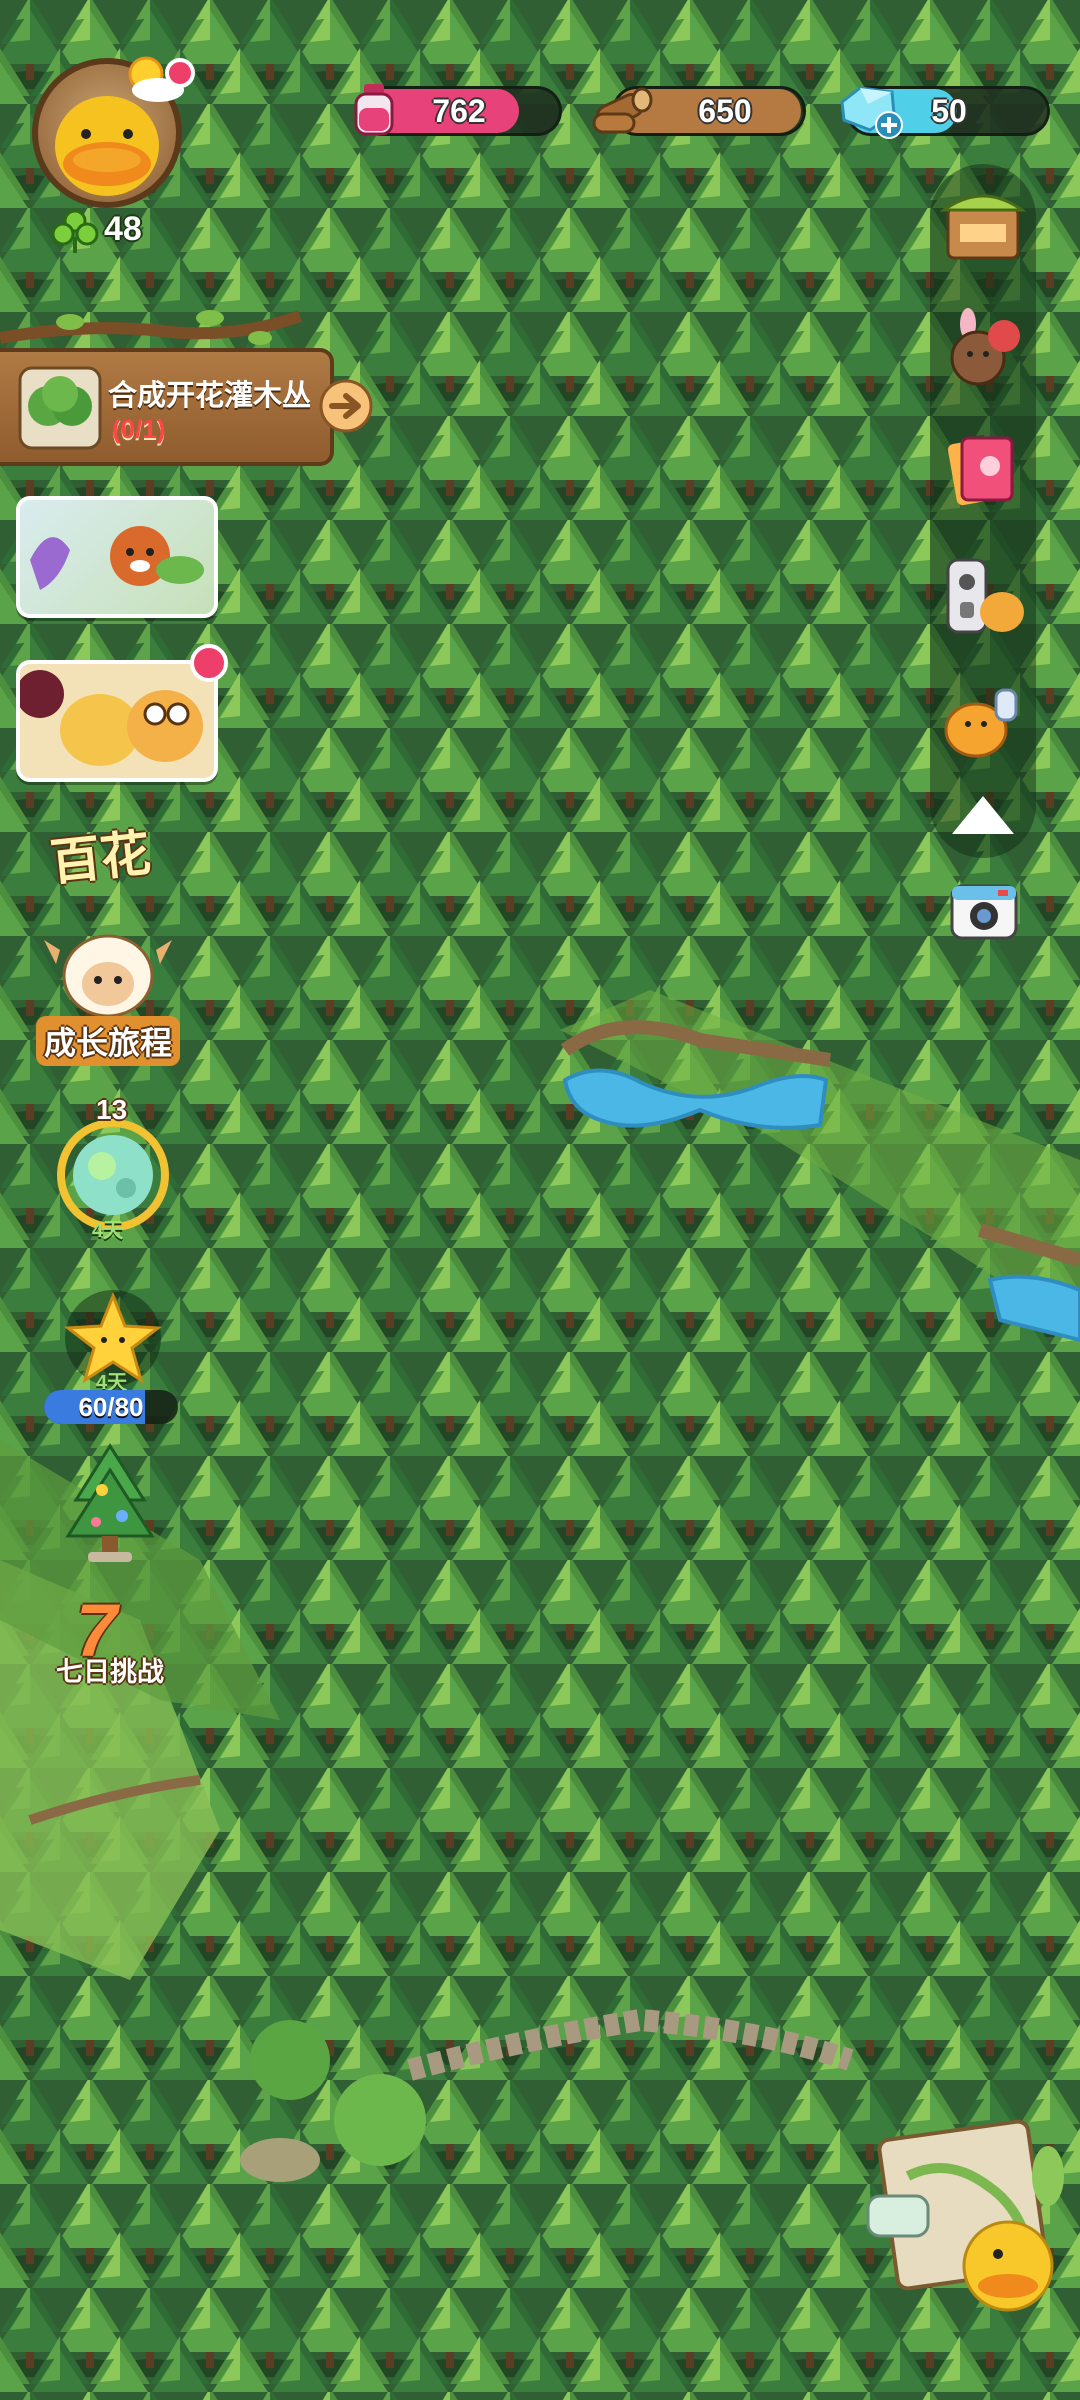 Image resolution: width=1080 pixels, height=2400 pixels. I want to click on planet-days: 4天, so click(108, 1231).